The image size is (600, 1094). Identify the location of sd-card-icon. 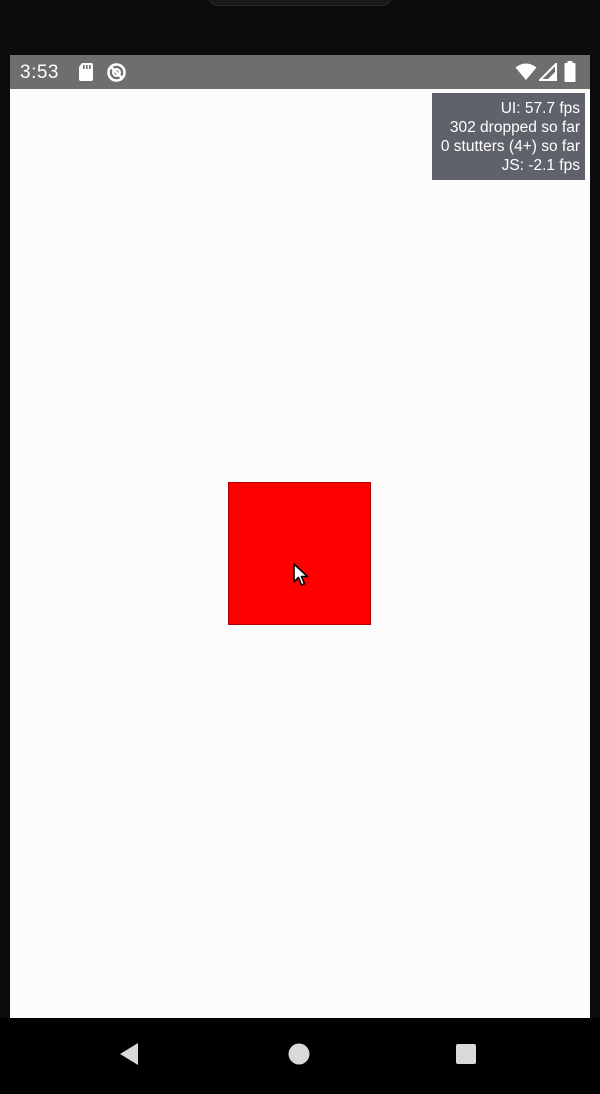
(86, 74).